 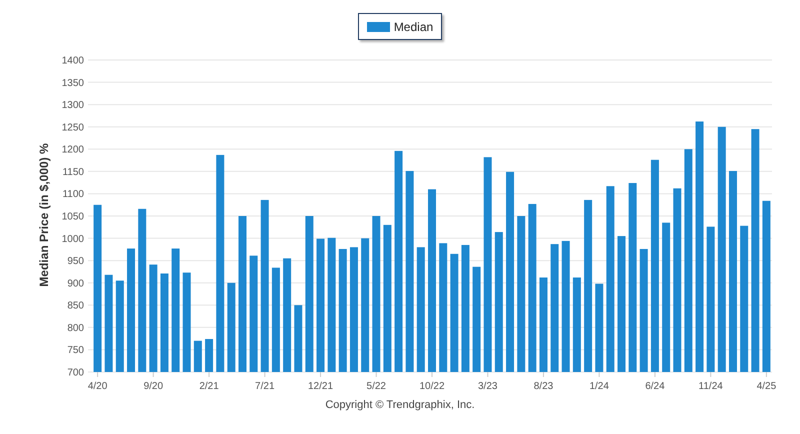 I want to click on axis-tick-label: 8/23, so click(x=544, y=386).